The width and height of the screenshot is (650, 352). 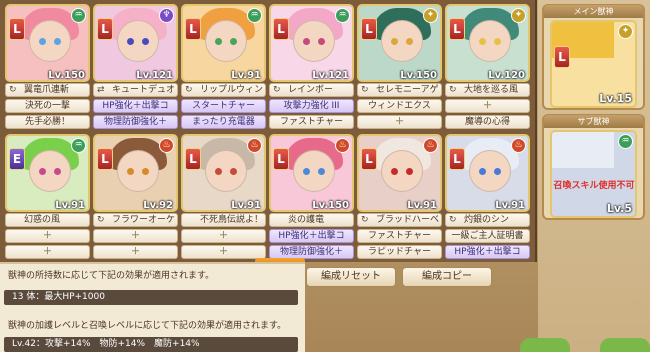 What do you see at coordinates (47, 220) in the screenshot?
I see `beast-name-slot: 幻惑の風` at bounding box center [47, 220].